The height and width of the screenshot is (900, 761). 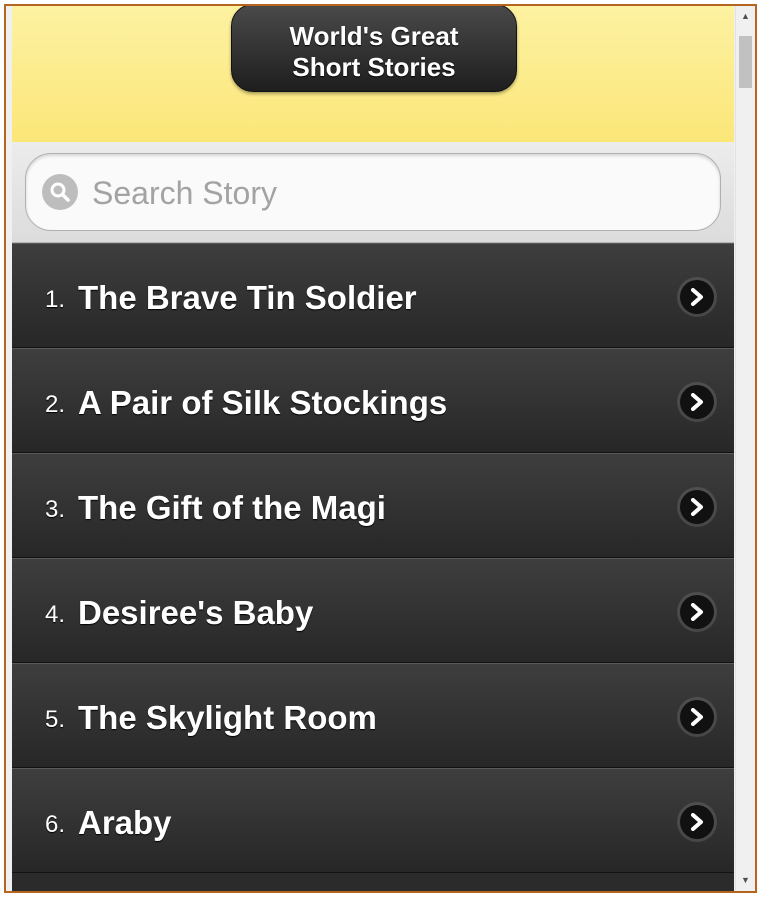 What do you see at coordinates (374, 51) in the screenshot?
I see `app-title-text: World's Great Short Stories` at bounding box center [374, 51].